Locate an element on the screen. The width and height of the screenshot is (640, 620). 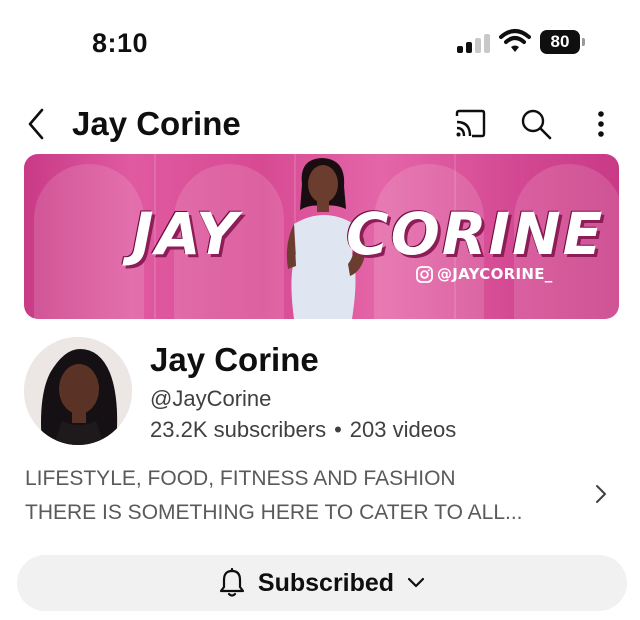
cellular-signal-icon is located at coordinates (474, 43).